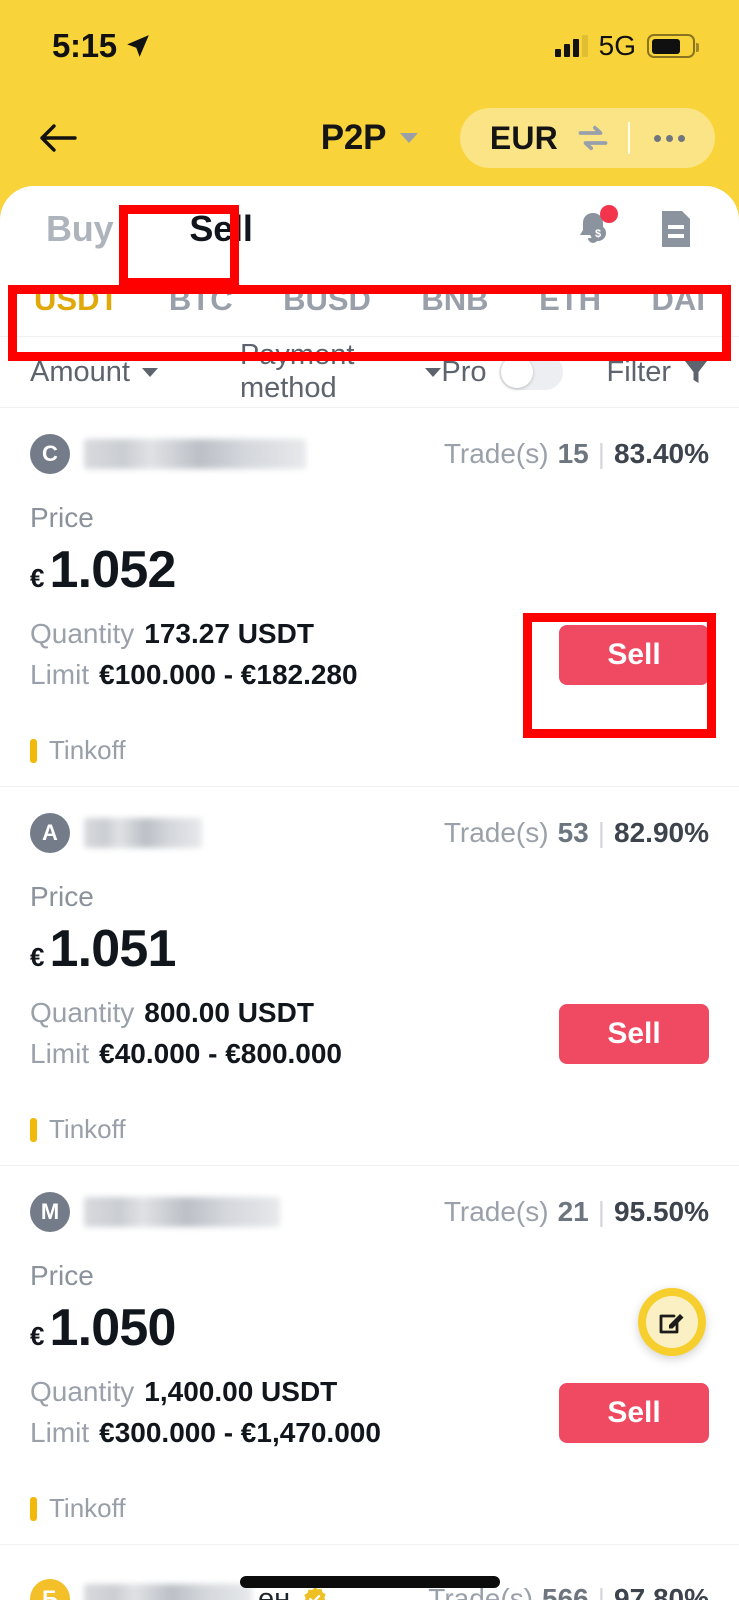 This screenshot has height=1600, width=739. I want to click on orders-document-icon, so click(676, 229).